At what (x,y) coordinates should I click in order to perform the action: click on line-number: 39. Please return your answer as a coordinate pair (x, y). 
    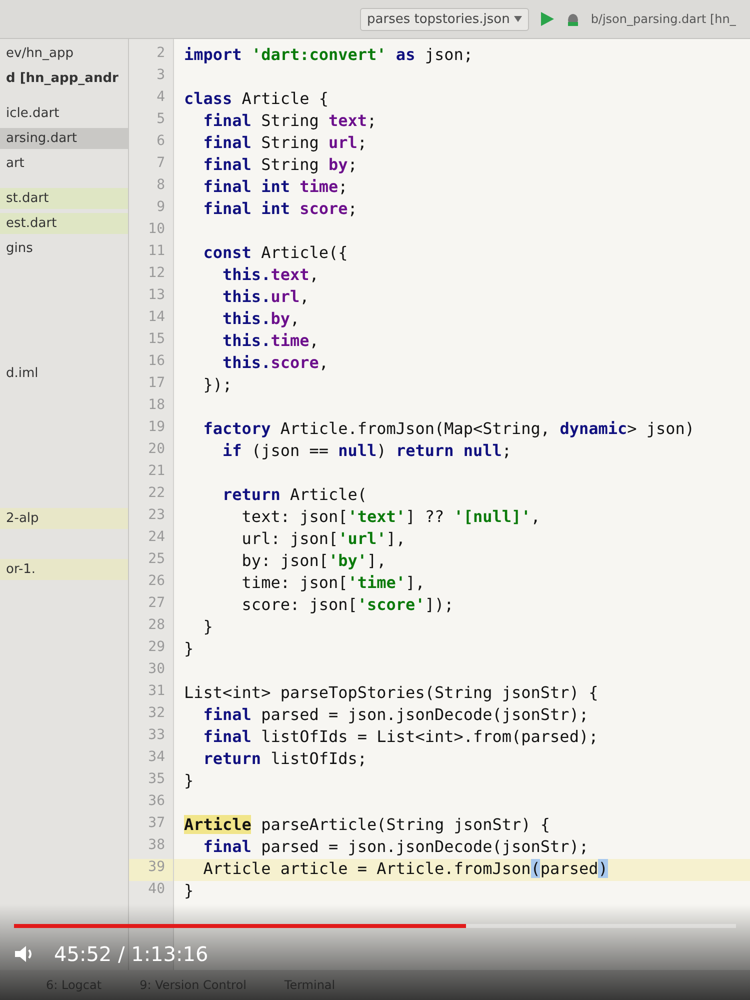
    Looking at the image, I should click on (151, 870).